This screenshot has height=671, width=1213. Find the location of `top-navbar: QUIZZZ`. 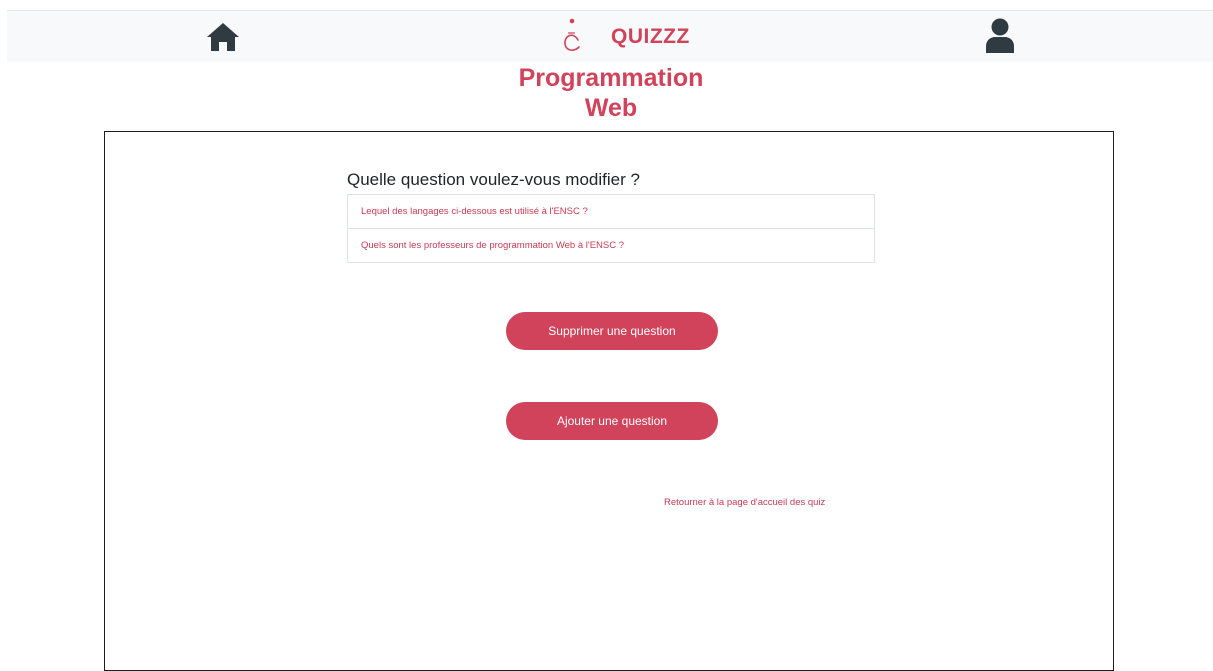

top-navbar: QUIZZZ is located at coordinates (610, 36).